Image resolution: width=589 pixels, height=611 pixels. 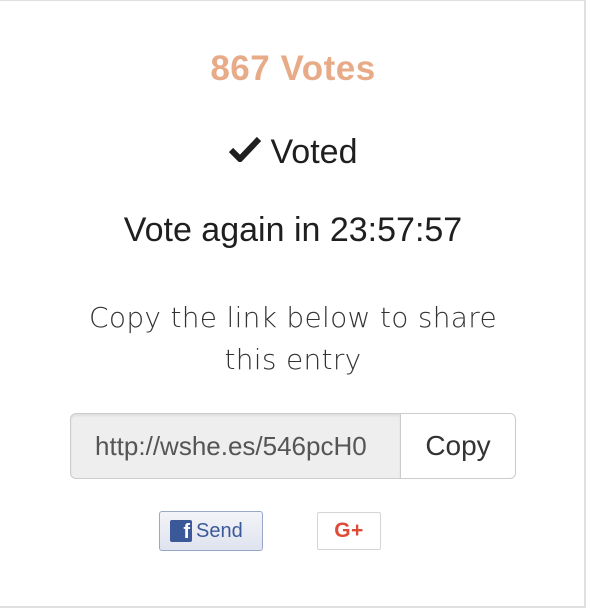 I want to click on facebook-send-button: f Send, so click(x=211, y=531).